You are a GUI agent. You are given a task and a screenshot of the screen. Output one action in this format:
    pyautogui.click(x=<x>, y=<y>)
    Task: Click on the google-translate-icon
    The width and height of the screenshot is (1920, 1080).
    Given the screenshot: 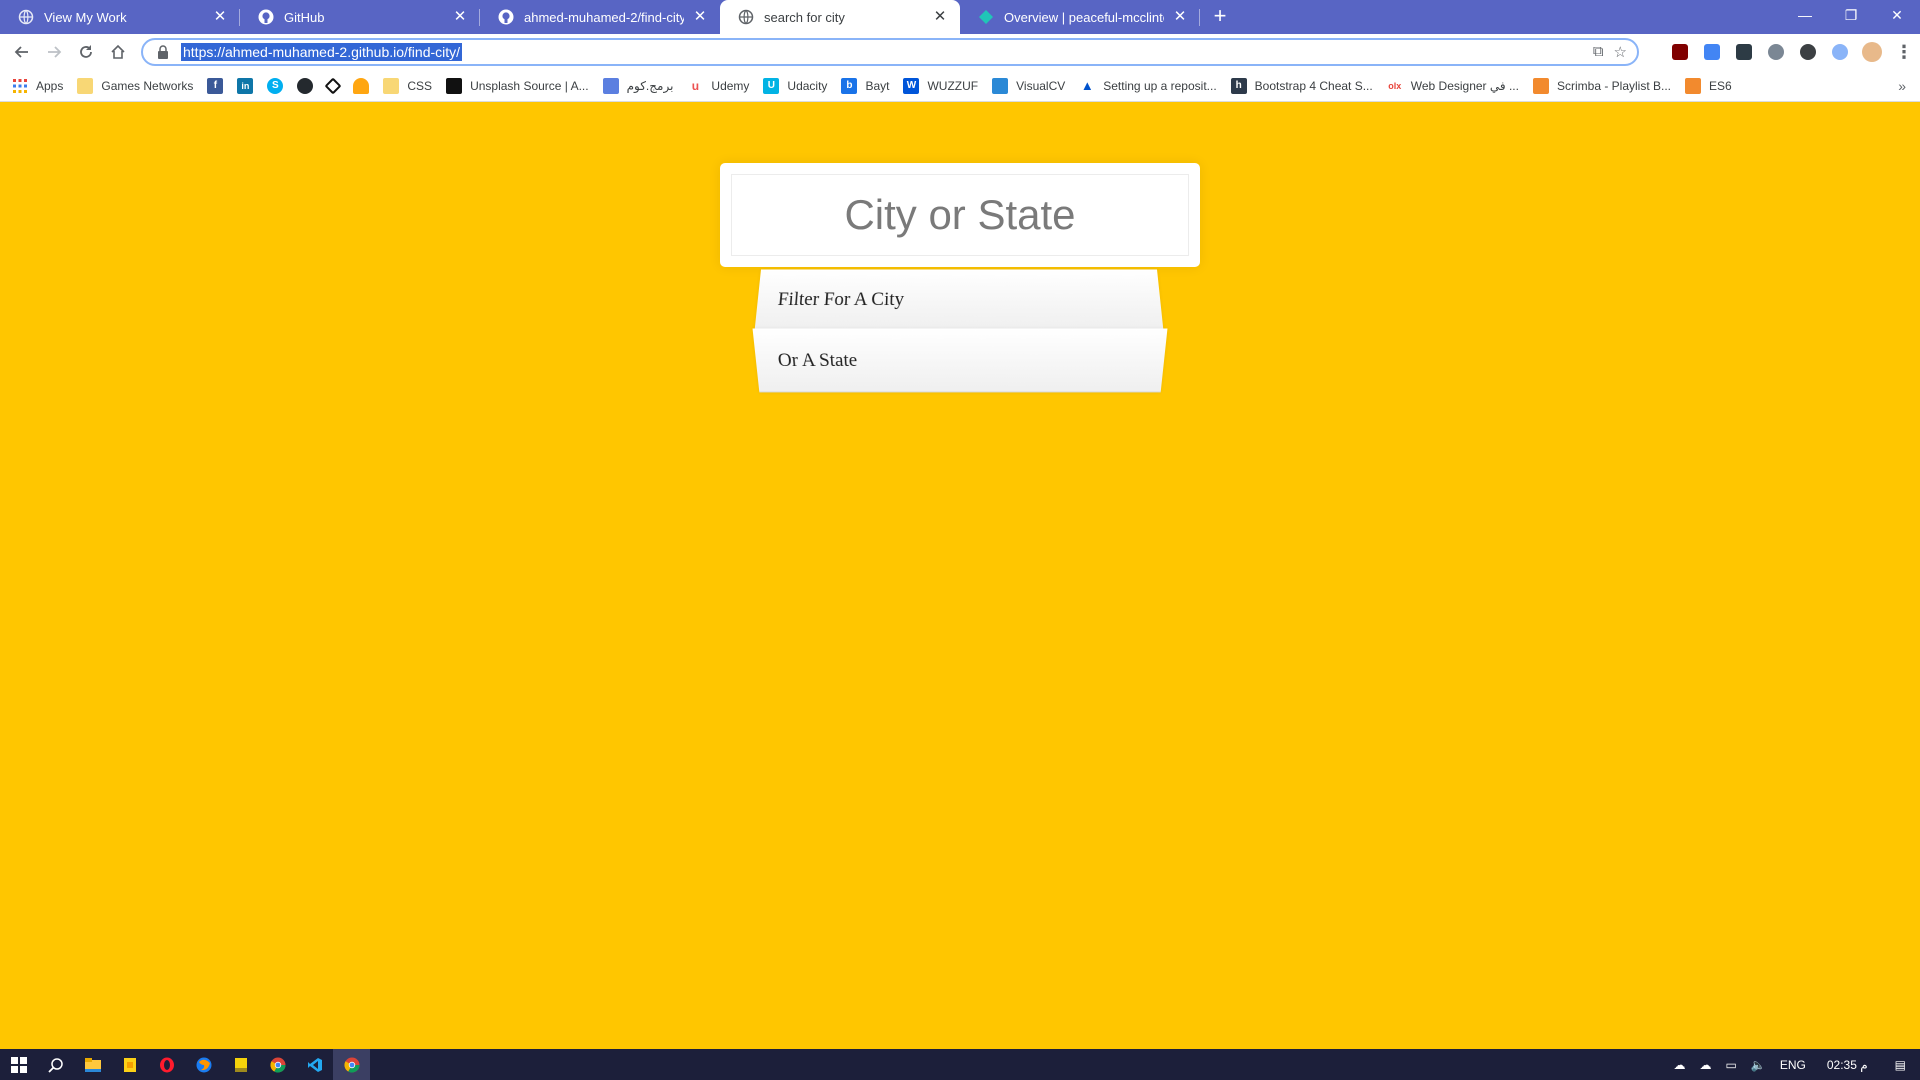 What is the action you would take?
    pyautogui.click(x=1712, y=52)
    